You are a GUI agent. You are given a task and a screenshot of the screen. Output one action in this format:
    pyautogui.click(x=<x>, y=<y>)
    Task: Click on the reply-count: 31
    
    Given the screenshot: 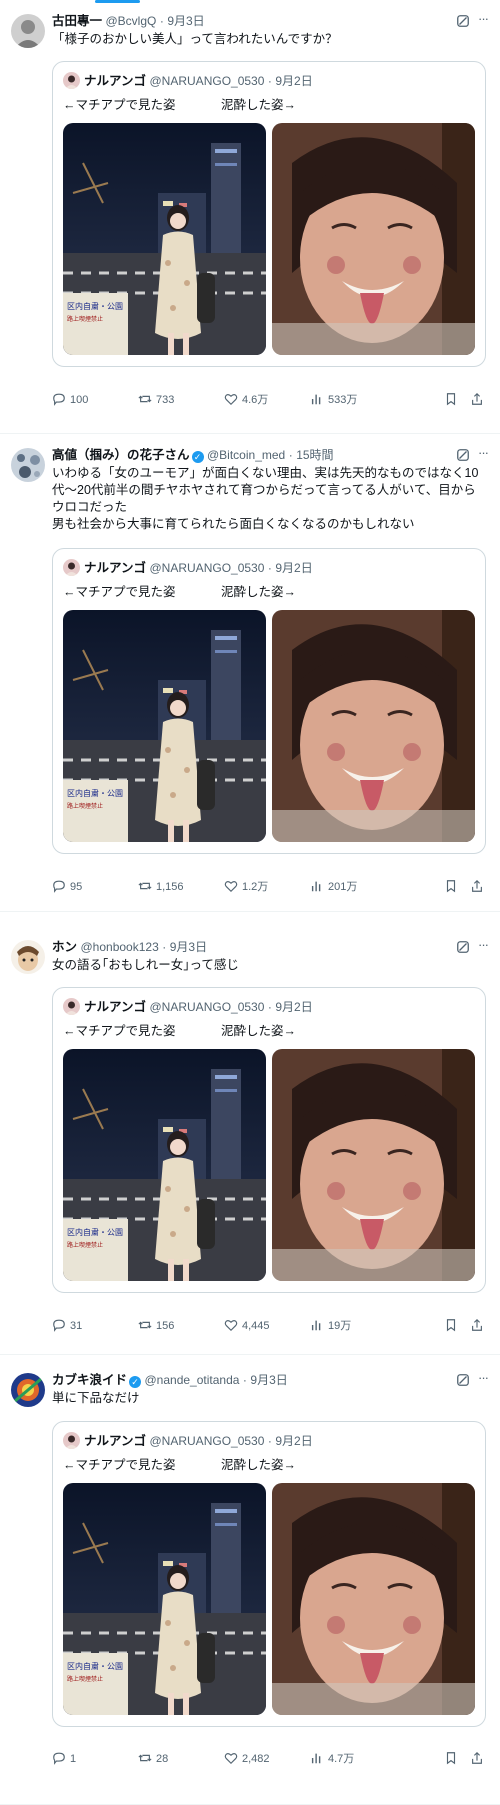 What is the action you would take?
    pyautogui.click(x=76, y=1326)
    